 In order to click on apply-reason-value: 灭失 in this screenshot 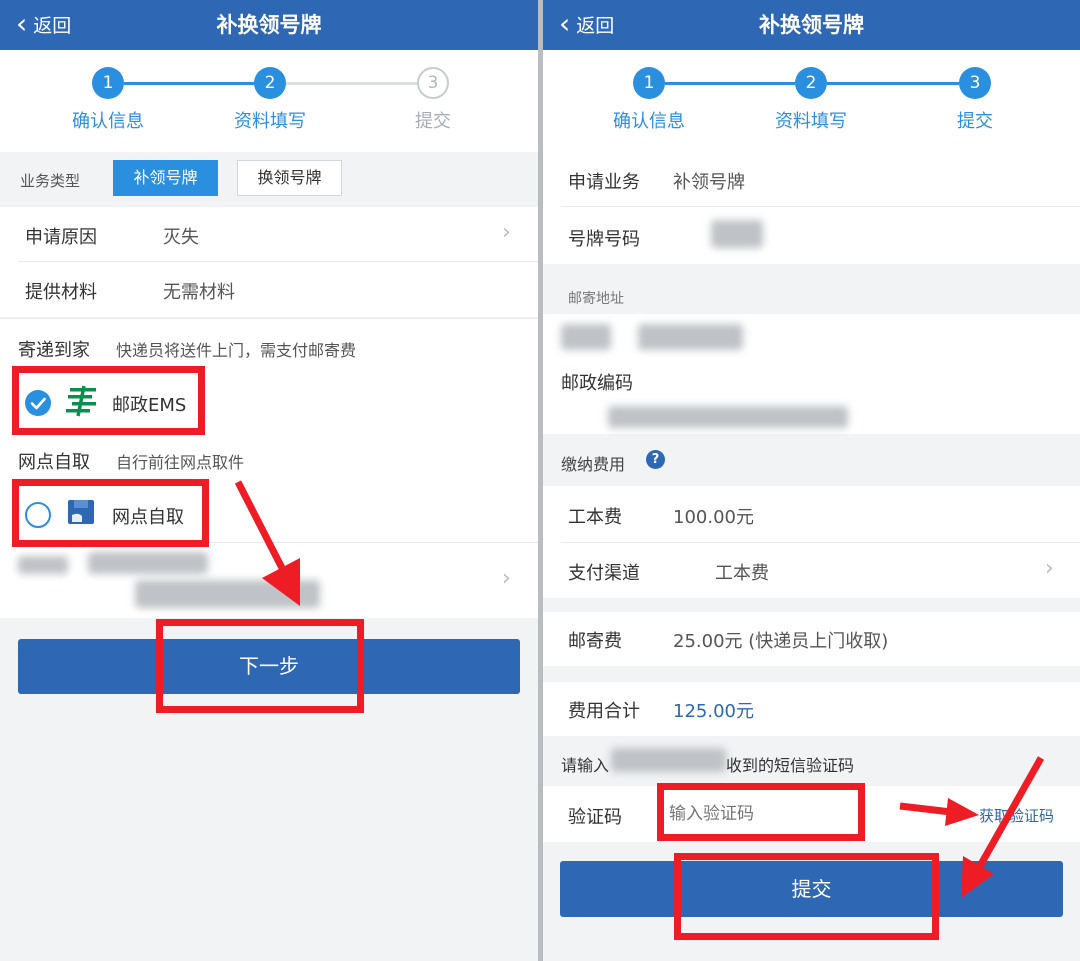, I will do `click(181, 236)`.